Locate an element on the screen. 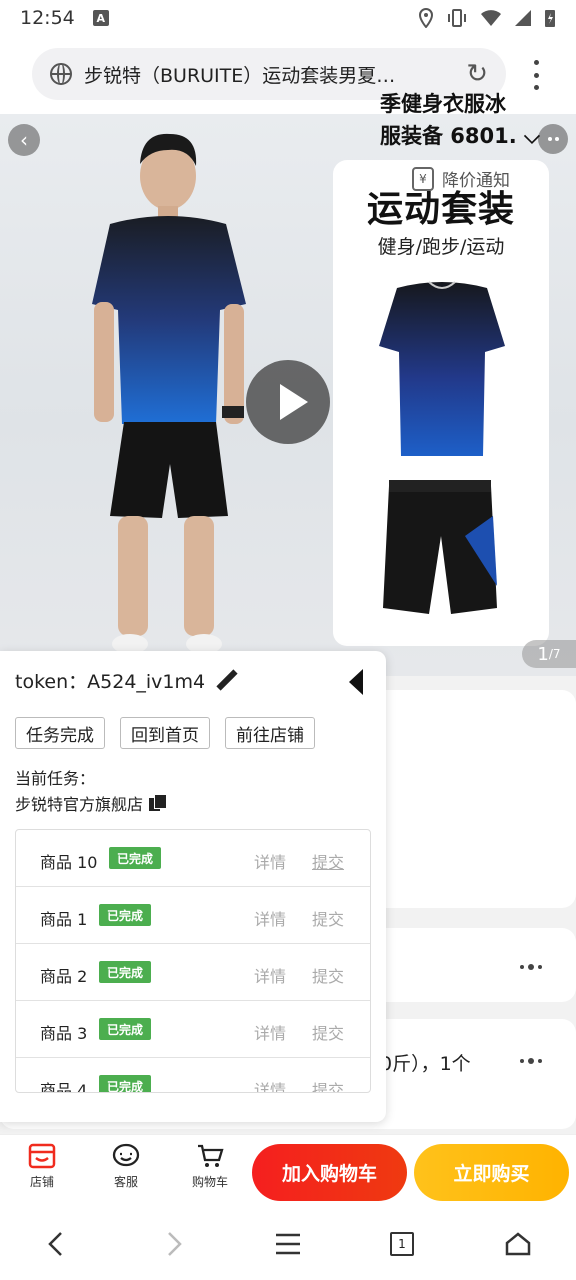 The height and width of the screenshot is (1280, 576). edit-pencil-icon is located at coordinates (226, 681).